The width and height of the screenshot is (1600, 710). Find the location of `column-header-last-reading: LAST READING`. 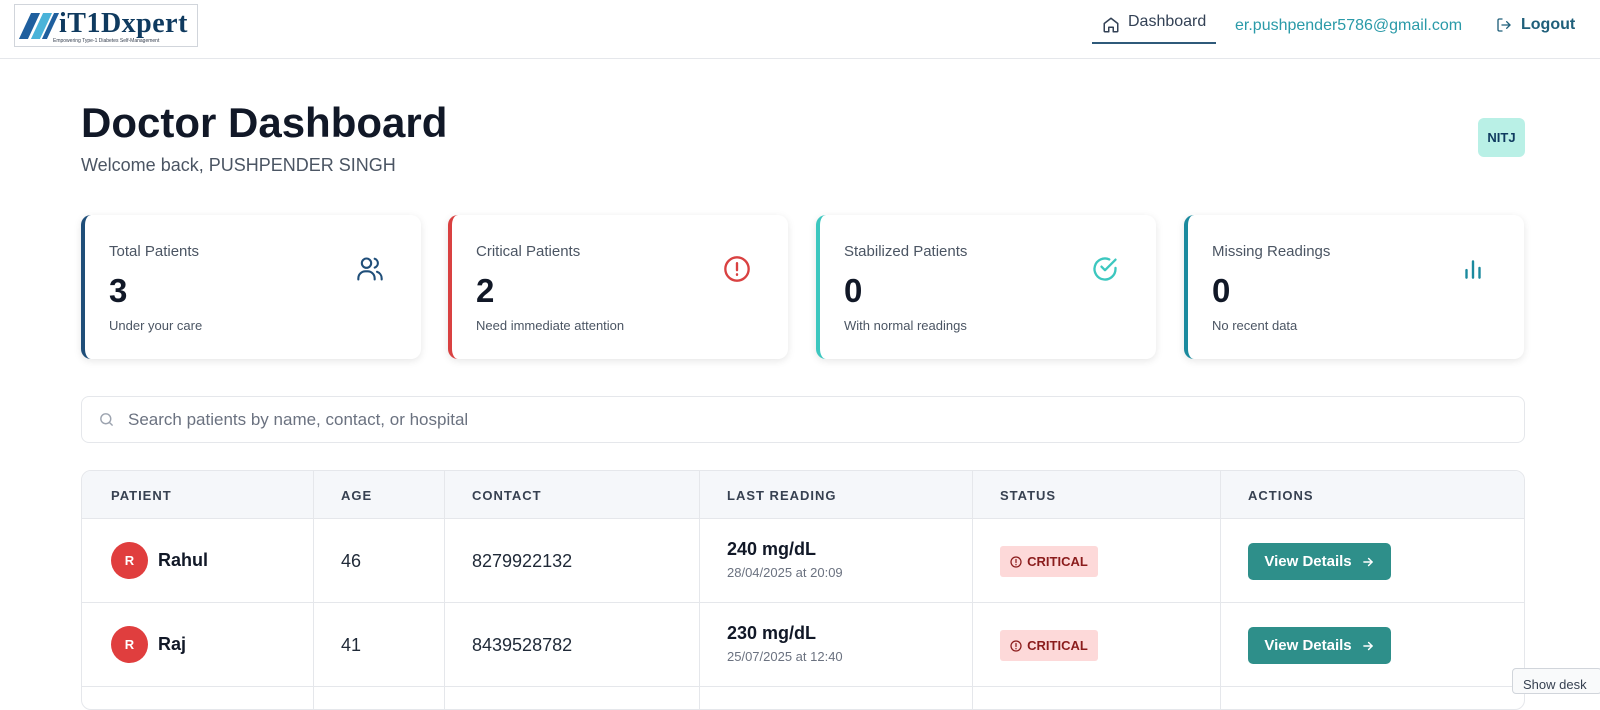

column-header-last-reading: LAST READING is located at coordinates (782, 495).